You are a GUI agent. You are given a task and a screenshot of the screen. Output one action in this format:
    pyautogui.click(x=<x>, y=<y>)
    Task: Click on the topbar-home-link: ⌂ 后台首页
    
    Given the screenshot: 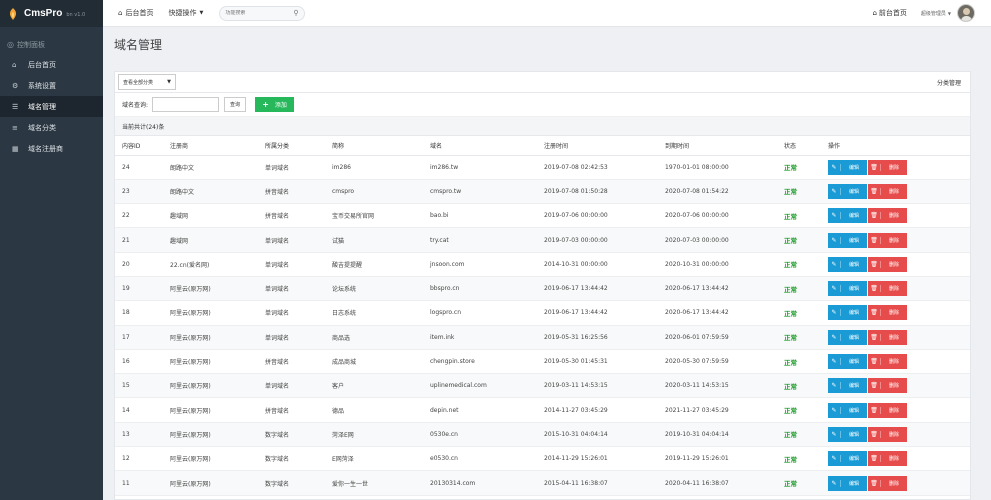 What is the action you would take?
    pyautogui.click(x=135, y=13)
    